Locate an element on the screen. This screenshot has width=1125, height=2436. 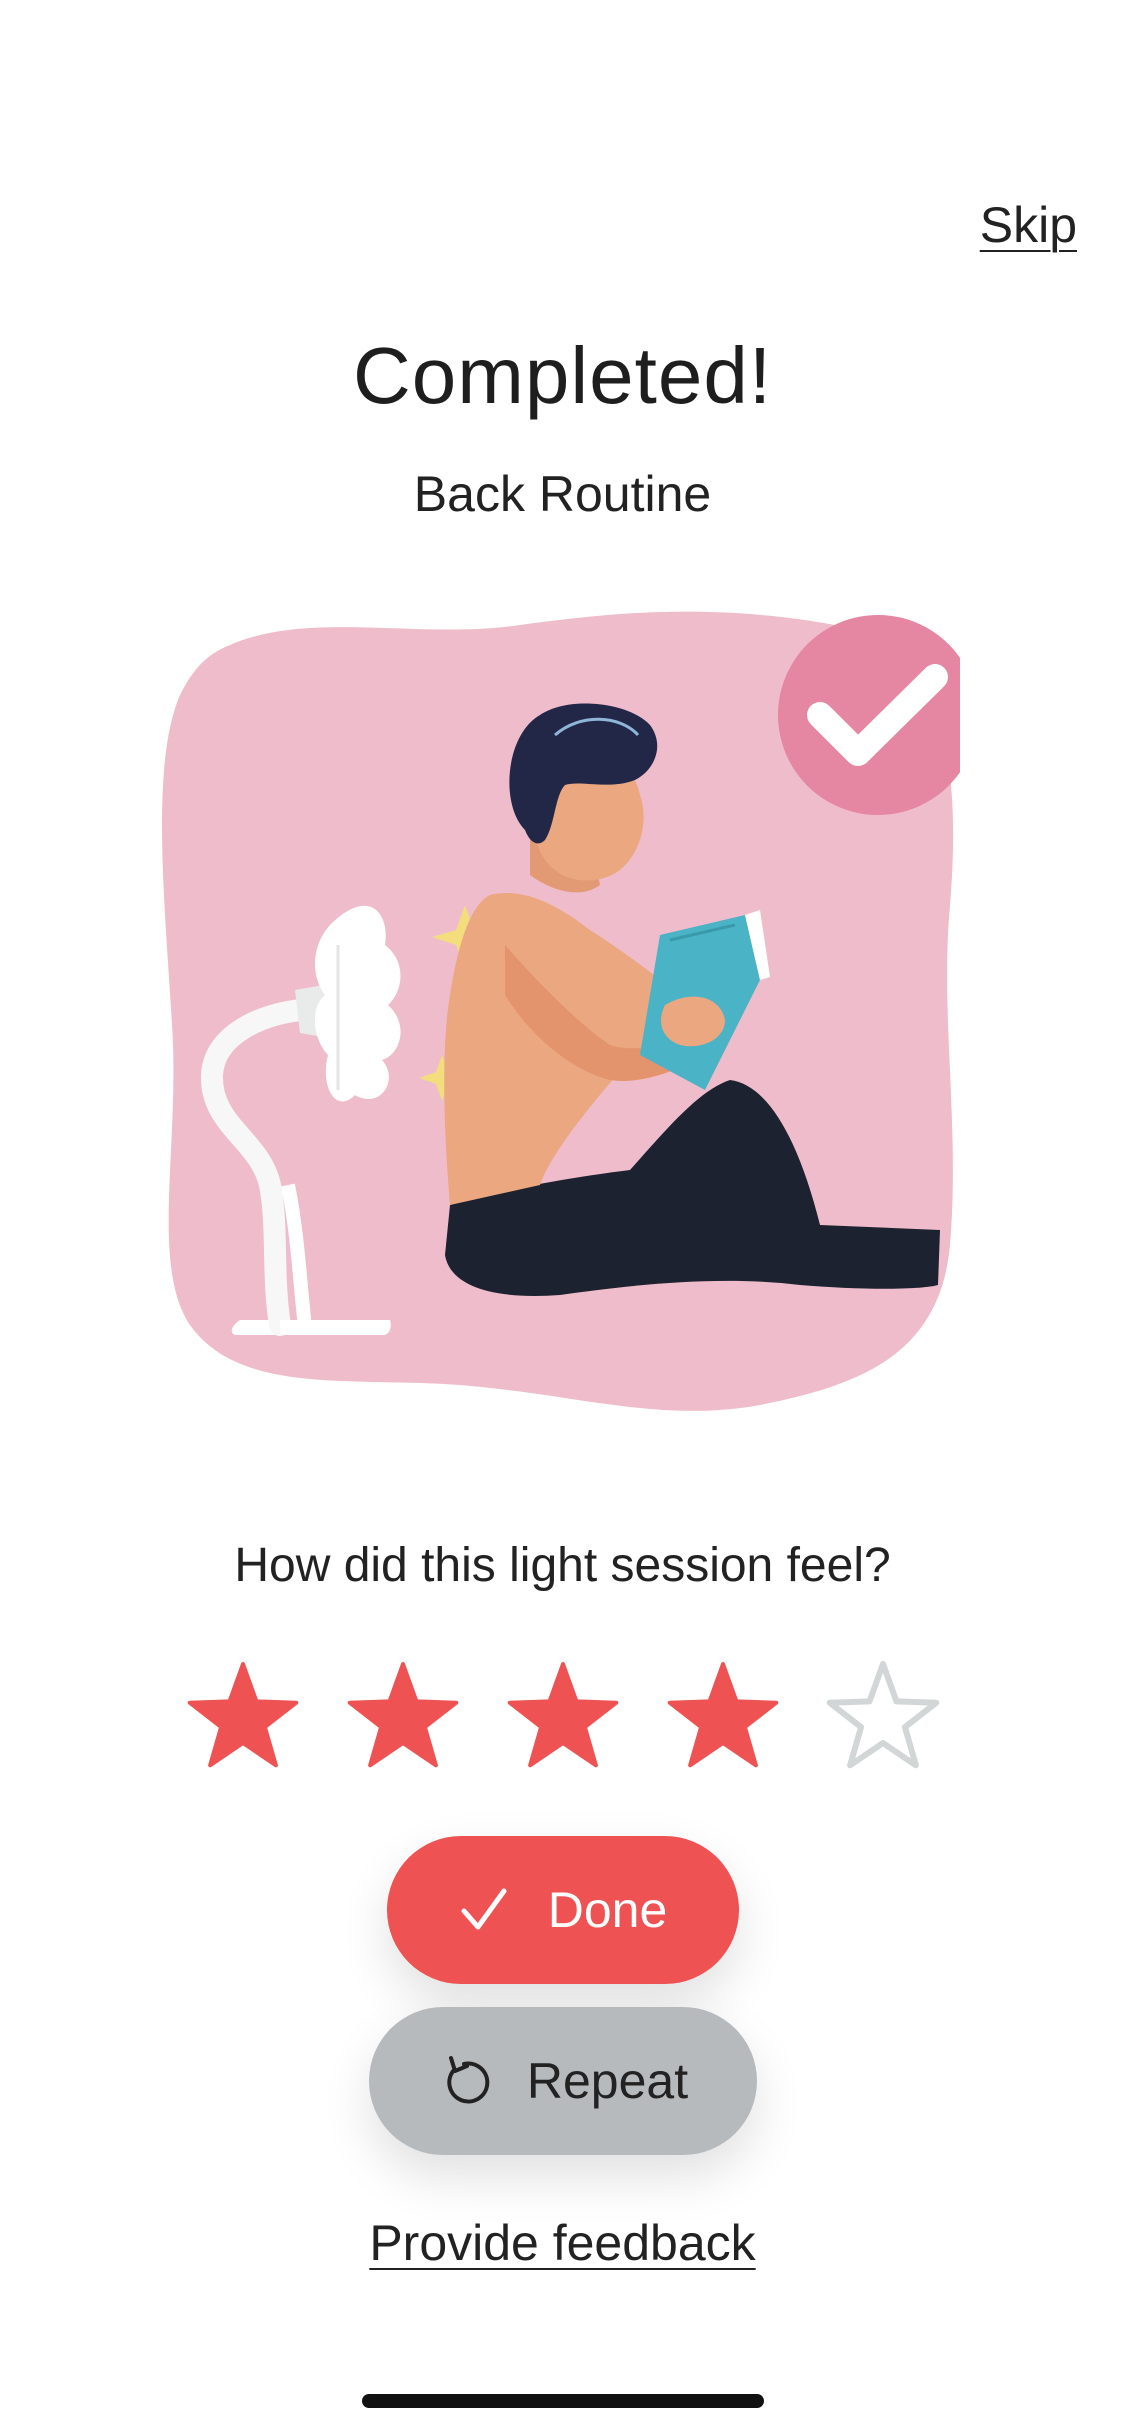
repeat-button-label: Repeat is located at coordinates (607, 2081).